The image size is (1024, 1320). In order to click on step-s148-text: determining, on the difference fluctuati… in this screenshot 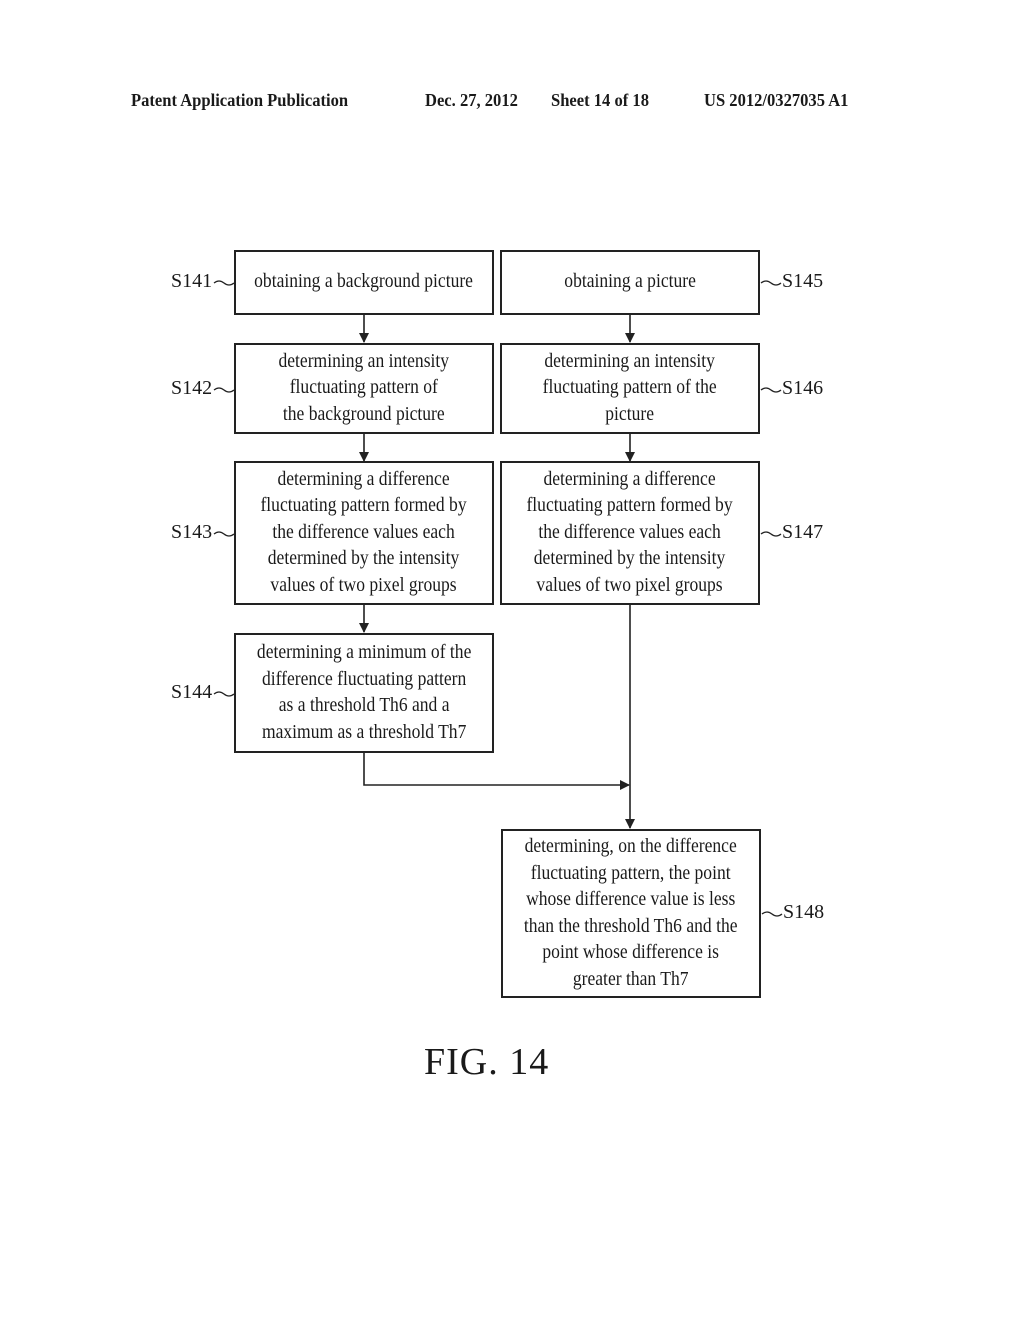, I will do `click(631, 913)`.